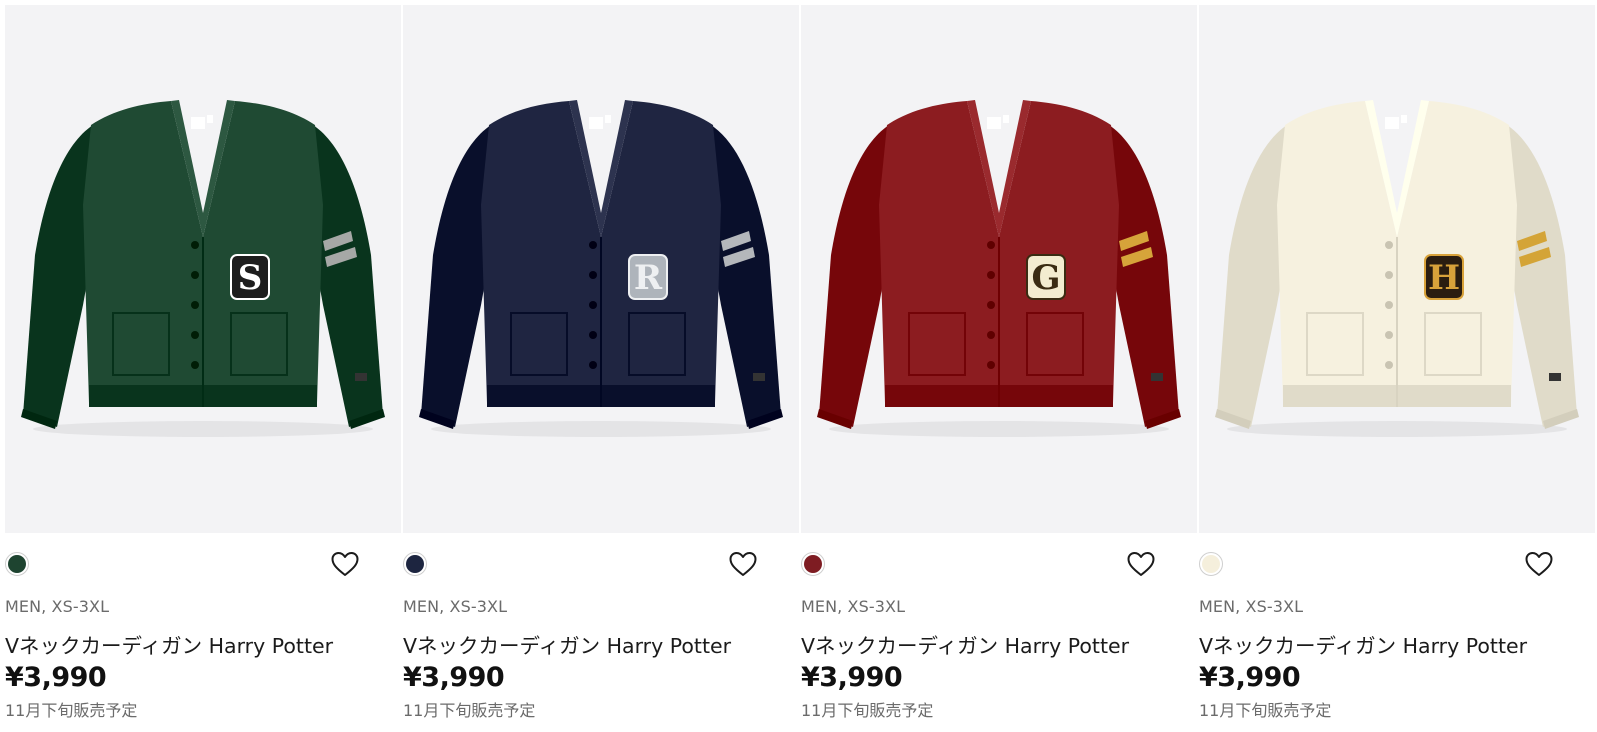 This screenshot has width=1597, height=732. What do you see at coordinates (1045, 278) in the screenshot?
I see `house-patch-letter: G` at bounding box center [1045, 278].